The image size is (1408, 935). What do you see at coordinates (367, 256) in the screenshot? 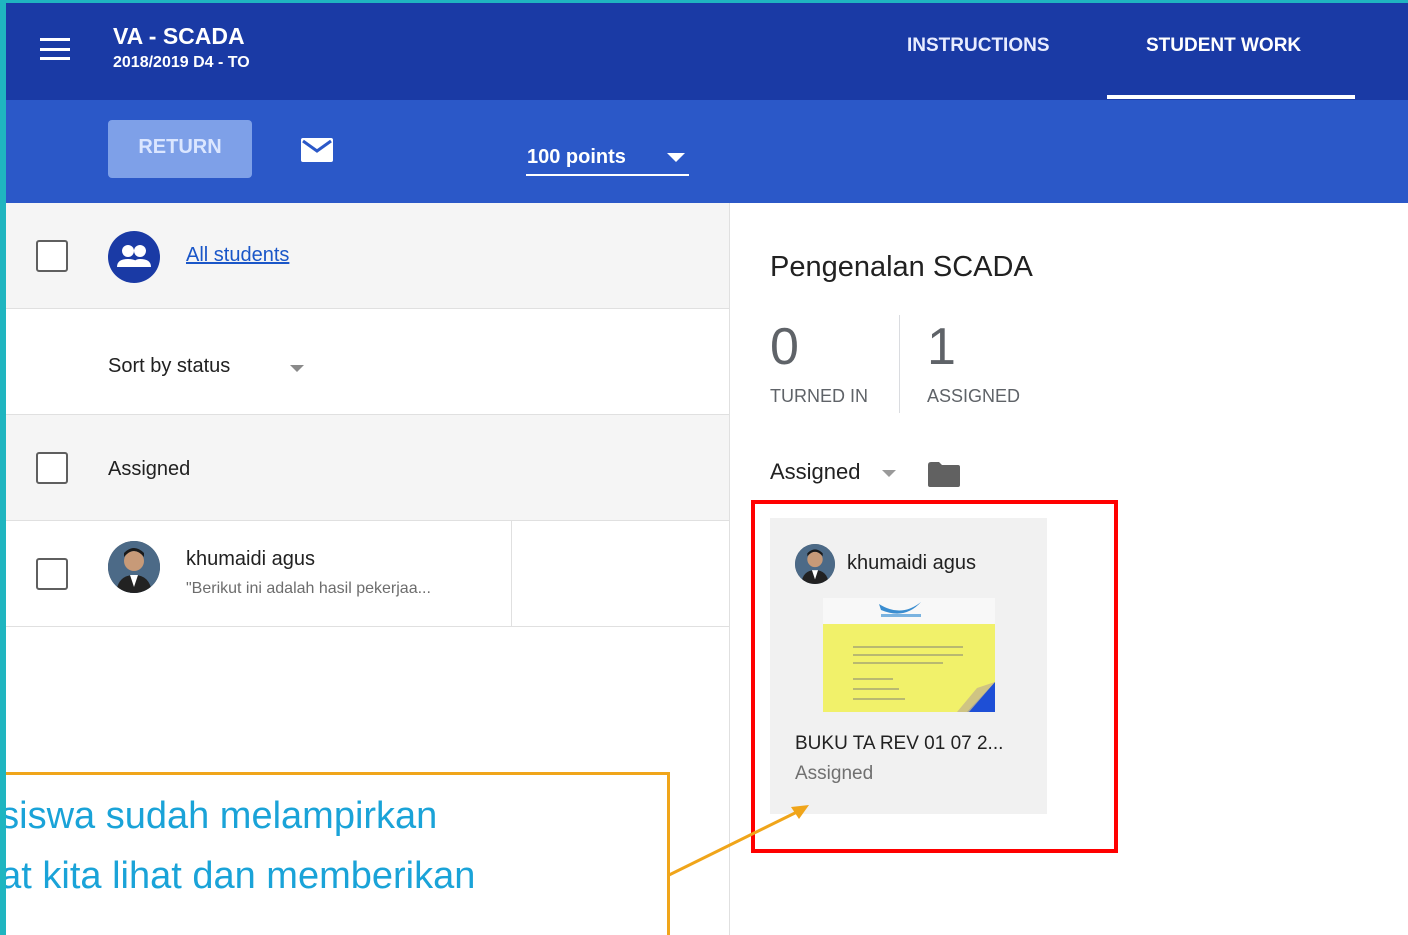
I see `all-students-row: All students` at bounding box center [367, 256].